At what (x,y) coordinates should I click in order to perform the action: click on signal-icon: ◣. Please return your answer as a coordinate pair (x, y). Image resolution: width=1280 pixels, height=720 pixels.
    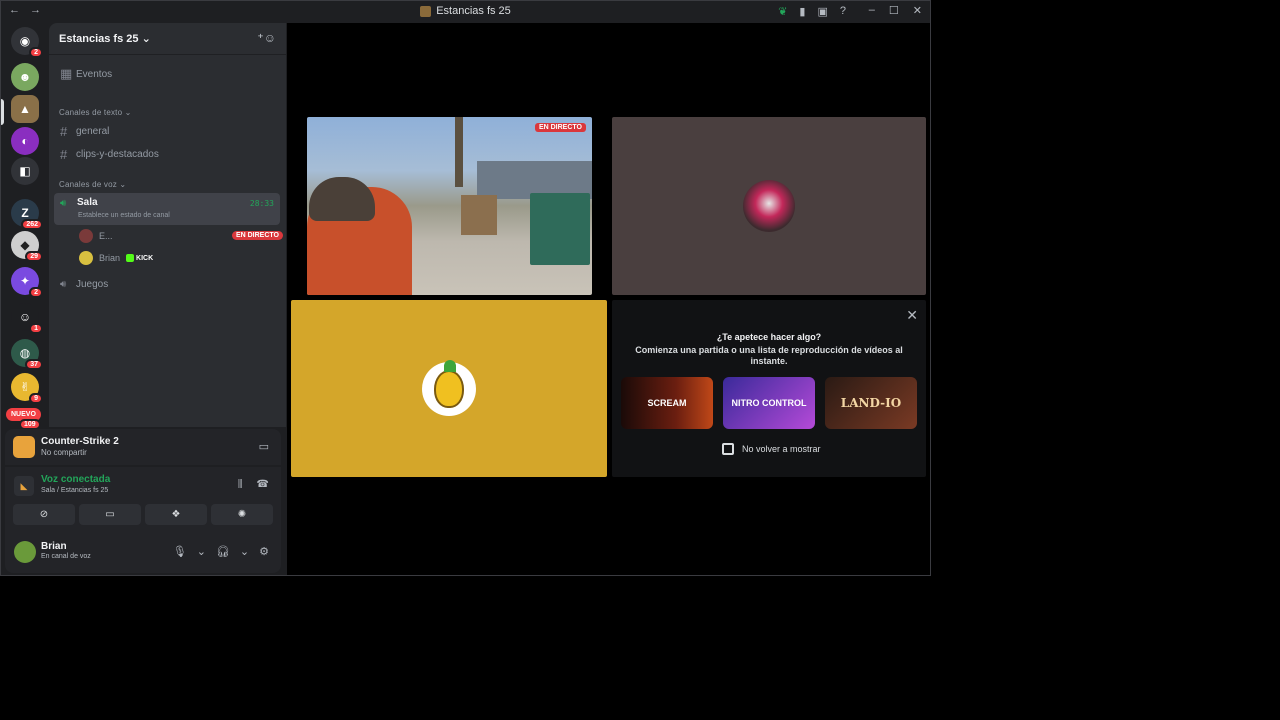
    Looking at the image, I should click on (24, 486).